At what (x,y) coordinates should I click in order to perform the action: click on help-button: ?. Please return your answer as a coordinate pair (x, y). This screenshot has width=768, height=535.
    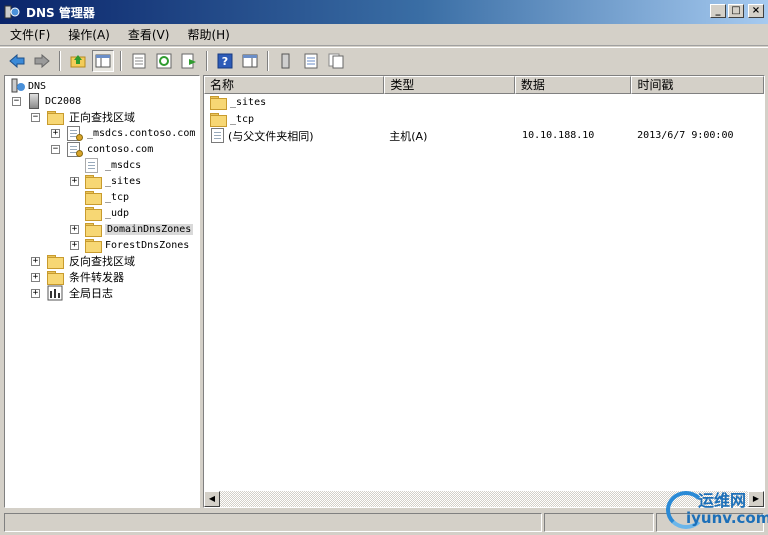
    Looking at the image, I should click on (225, 61).